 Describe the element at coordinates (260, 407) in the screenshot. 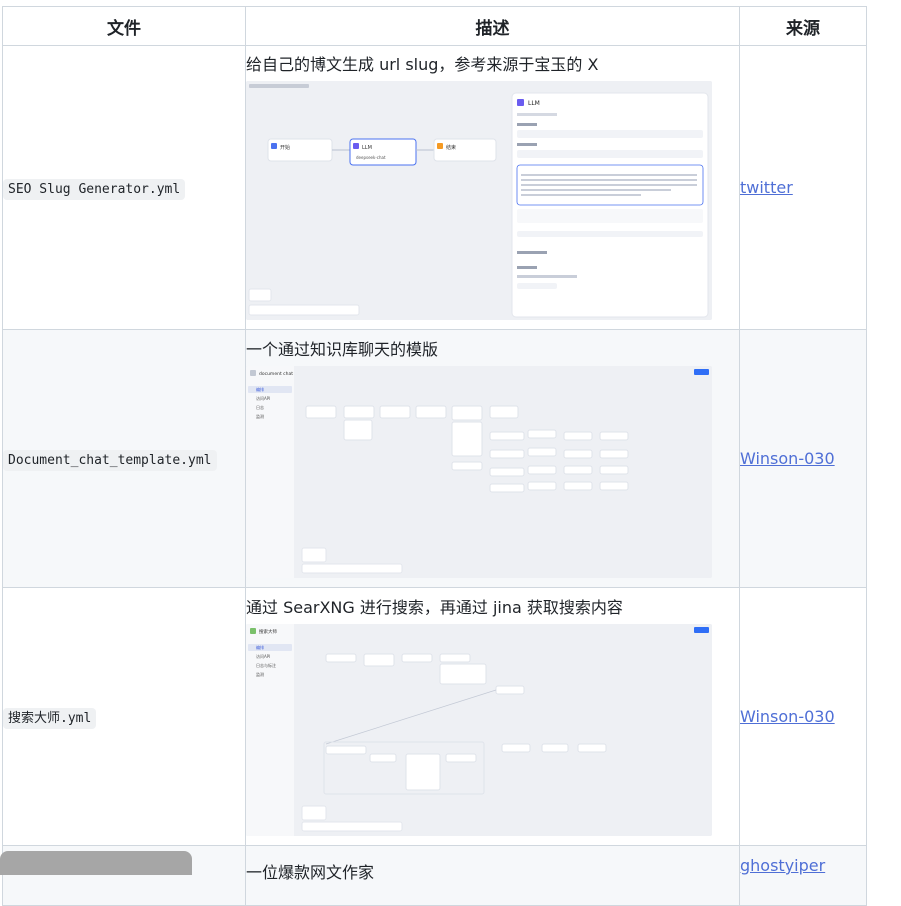

I see `sidebar-item-logs: 日志` at that location.